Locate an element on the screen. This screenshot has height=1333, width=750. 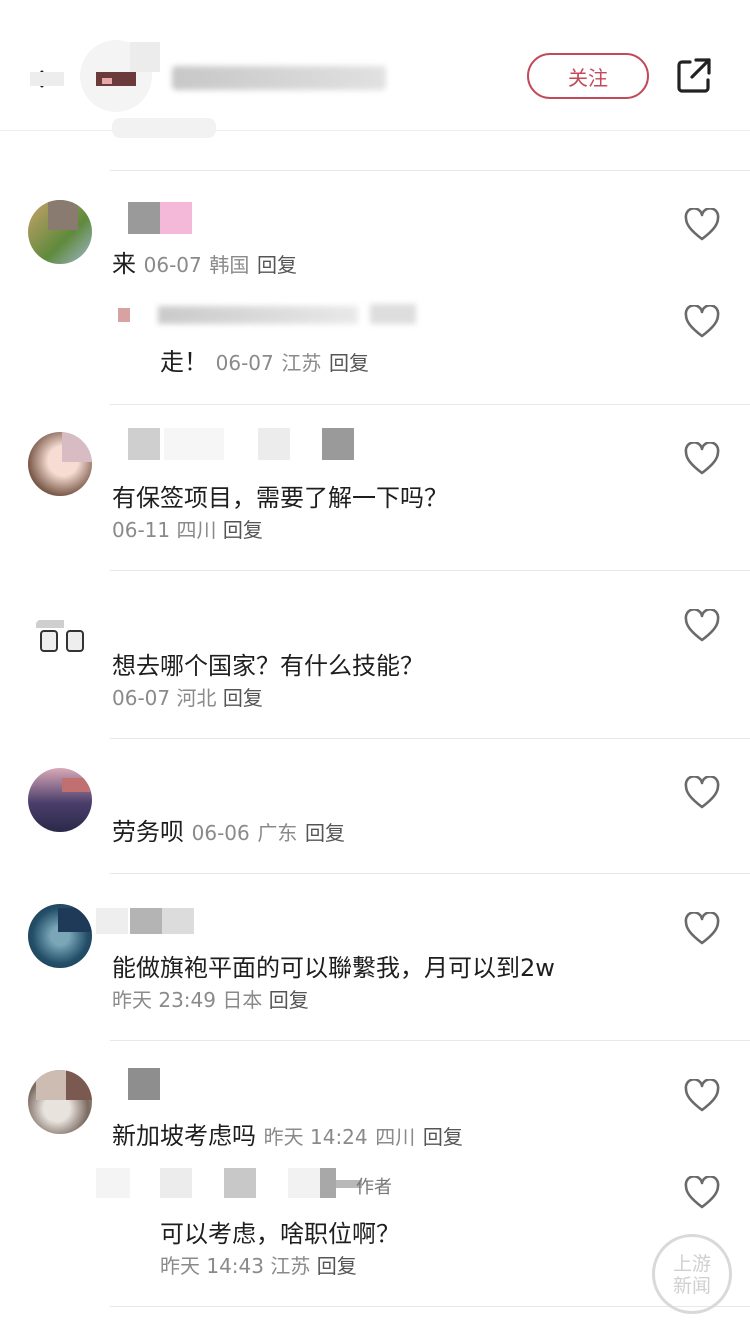
comment-text: 可以考虑，啥职位啊？ is located at coordinates (280, 1234).